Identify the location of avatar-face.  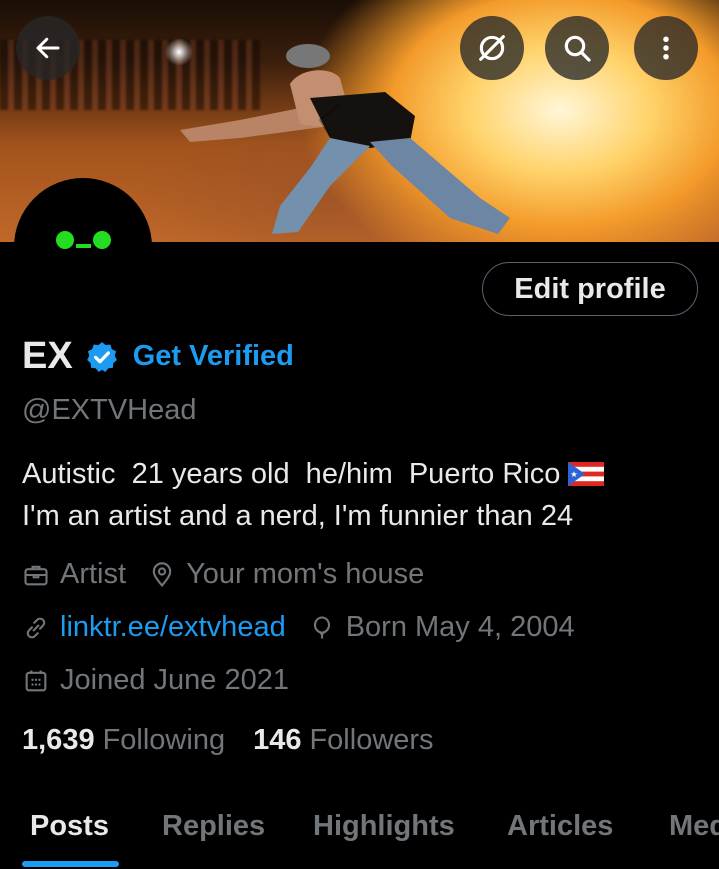
(83, 240).